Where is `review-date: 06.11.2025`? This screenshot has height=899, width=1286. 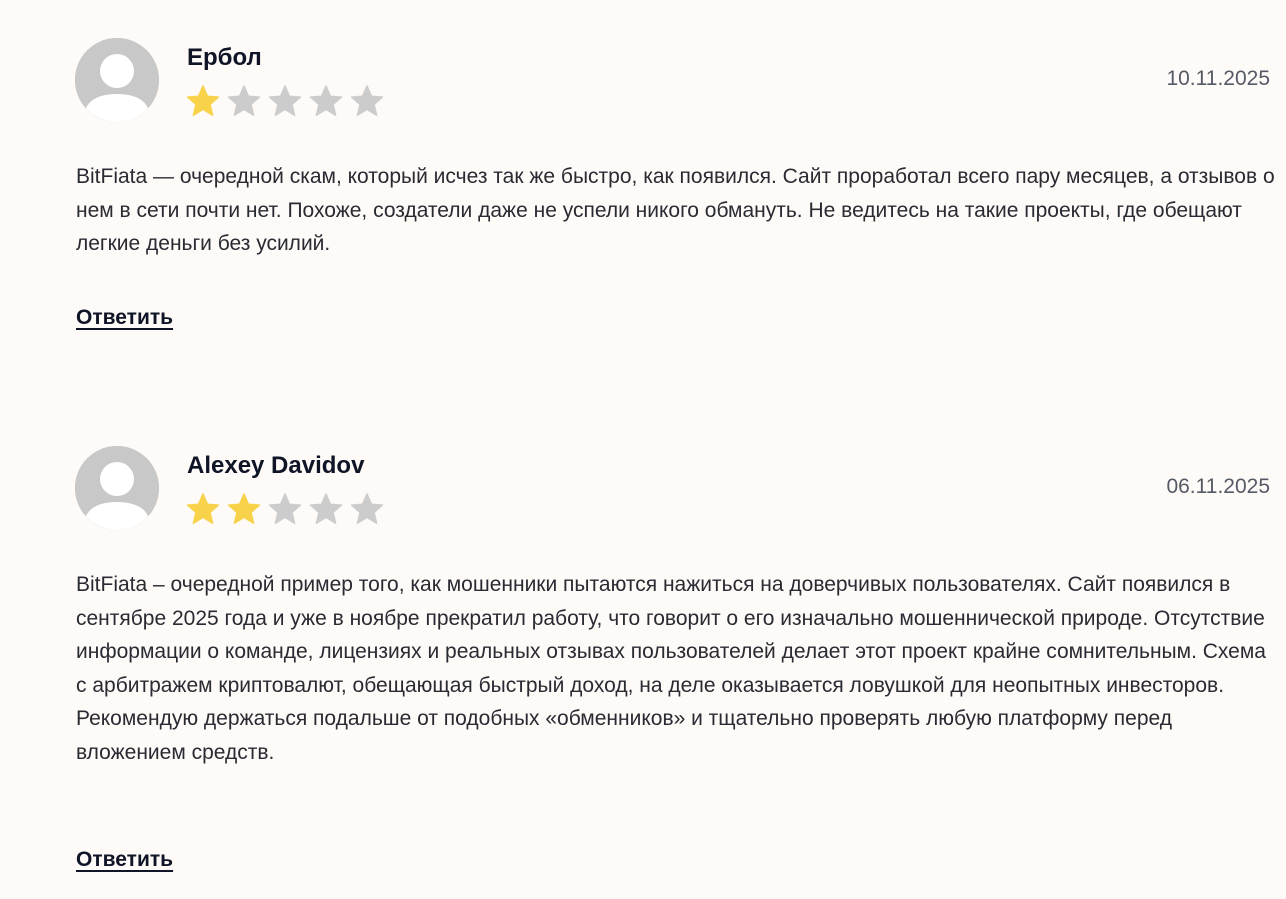 review-date: 06.11.2025 is located at coordinates (1218, 486).